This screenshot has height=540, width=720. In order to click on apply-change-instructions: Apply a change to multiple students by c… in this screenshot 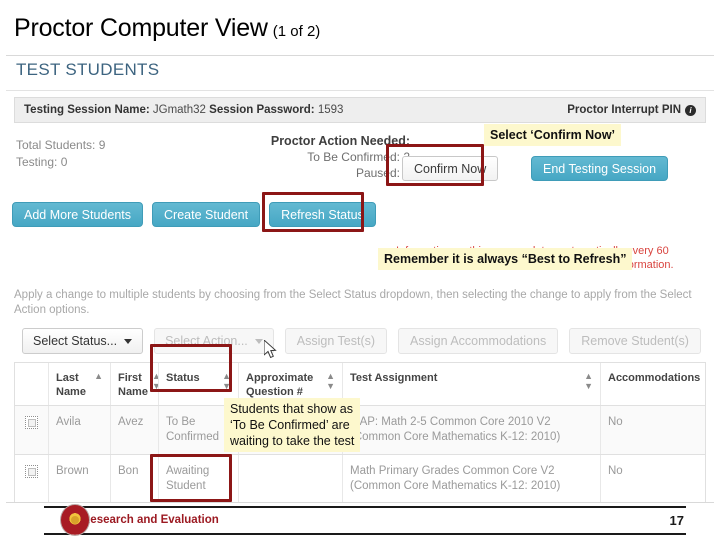, I will do `click(353, 302)`.